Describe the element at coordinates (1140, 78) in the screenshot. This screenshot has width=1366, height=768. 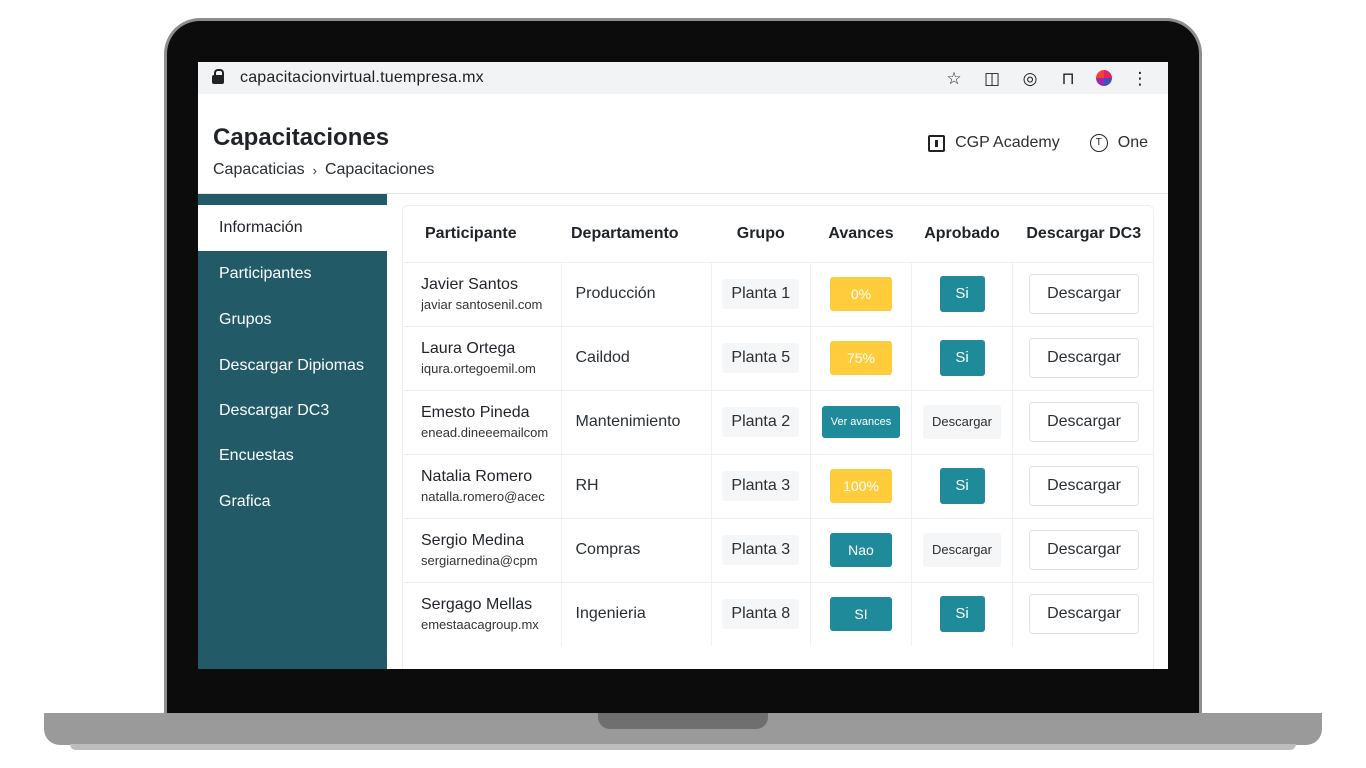
I see `more-icon: ⋮` at that location.